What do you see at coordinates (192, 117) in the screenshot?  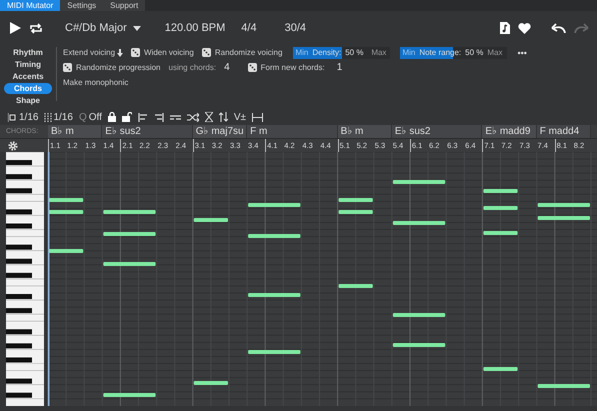 I see `shuffle-icon` at bounding box center [192, 117].